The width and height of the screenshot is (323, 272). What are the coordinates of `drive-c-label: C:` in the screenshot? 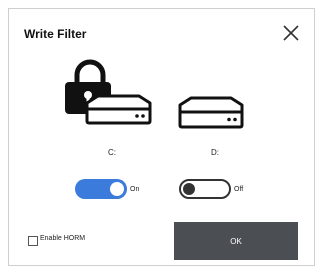 It's located at (112, 152).